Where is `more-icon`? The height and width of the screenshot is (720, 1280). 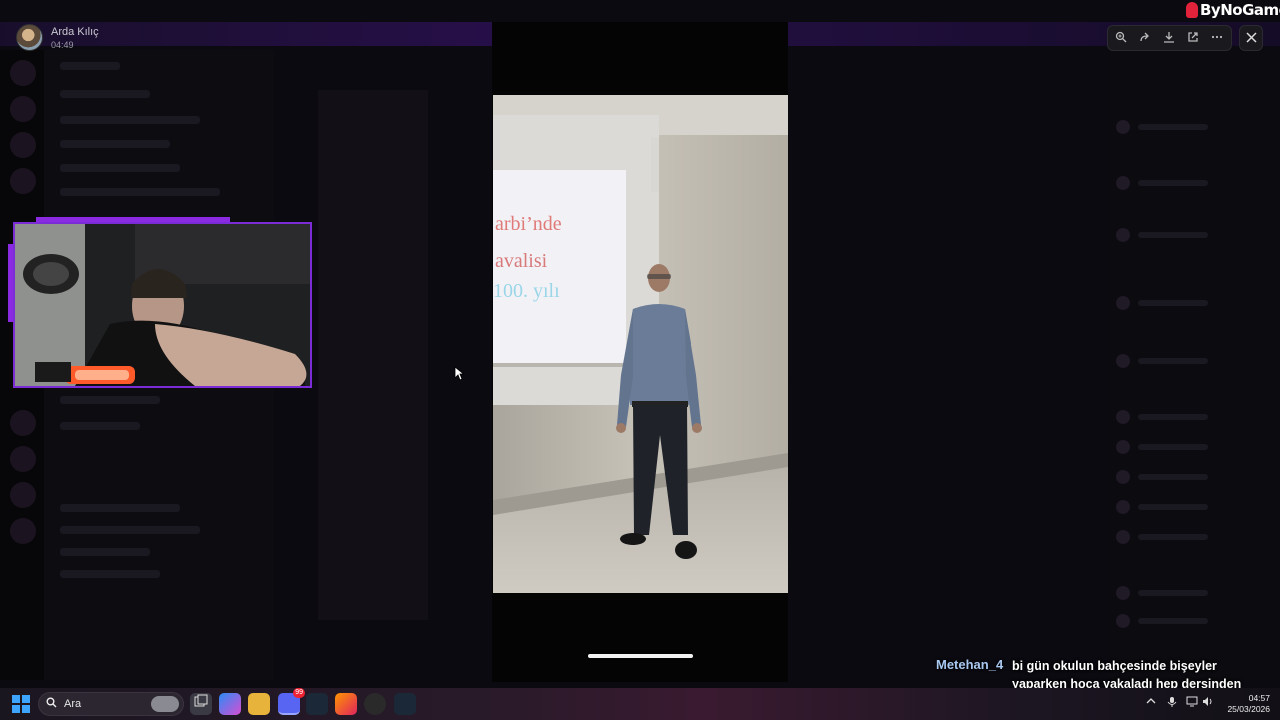 more-icon is located at coordinates (1217, 39).